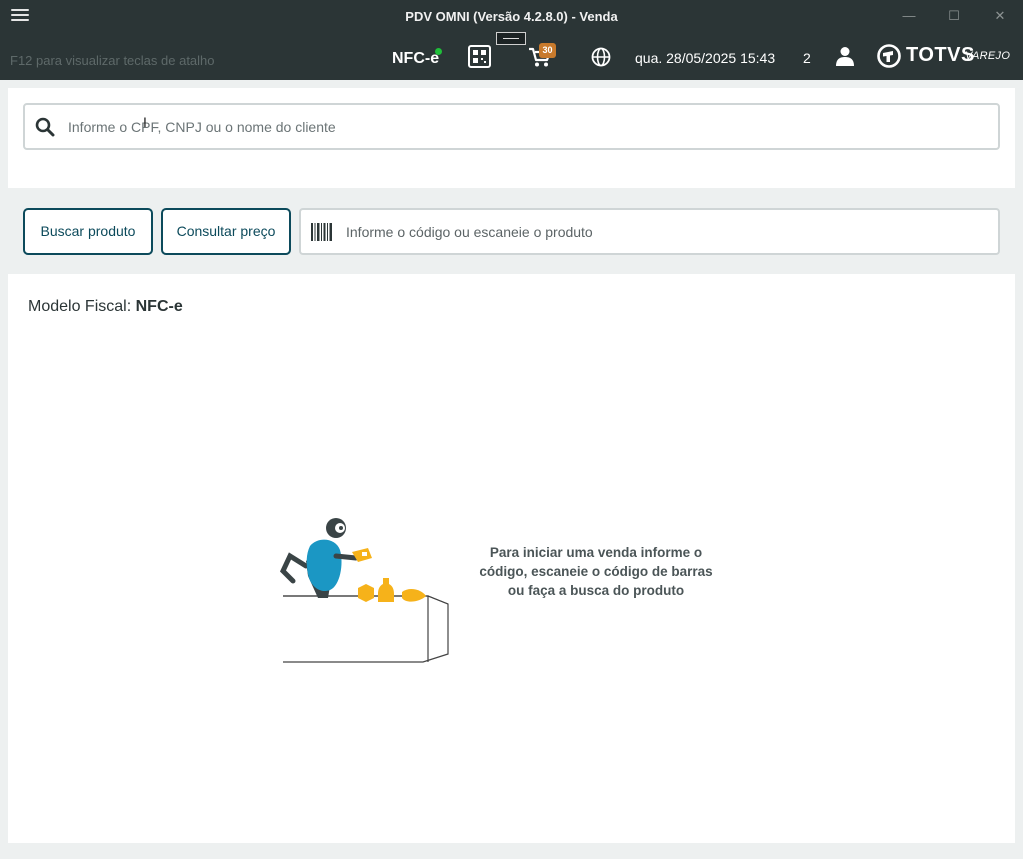 This screenshot has height=859, width=1023. Describe the element at coordinates (479, 56) in the screenshot. I see `qr-code-icon` at that location.